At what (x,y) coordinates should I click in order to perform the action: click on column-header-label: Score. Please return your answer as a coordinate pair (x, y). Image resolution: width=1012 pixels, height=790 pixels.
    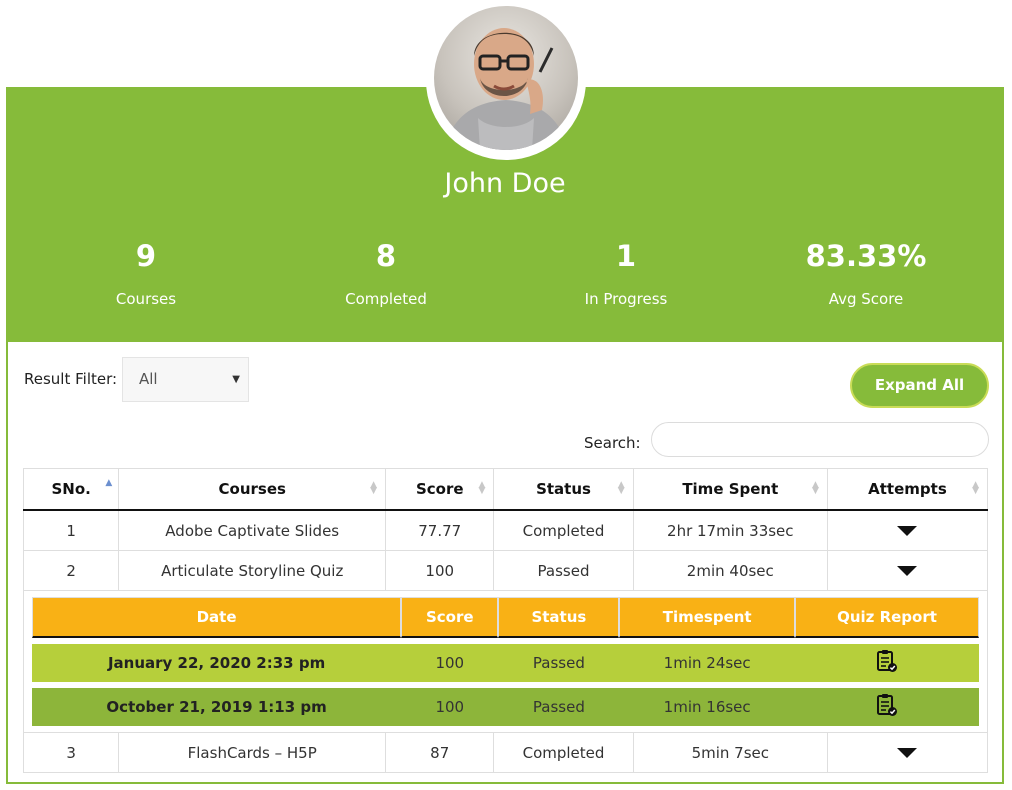
    Looking at the image, I should click on (439, 489).